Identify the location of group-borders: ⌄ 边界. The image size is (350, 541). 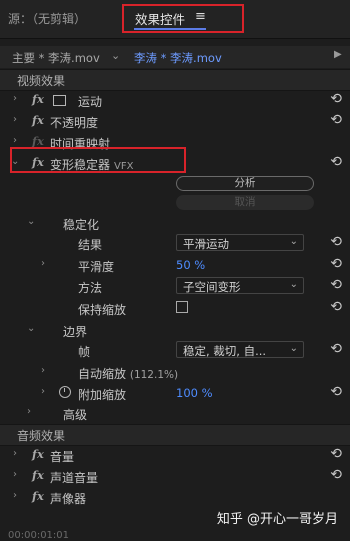
(175, 330).